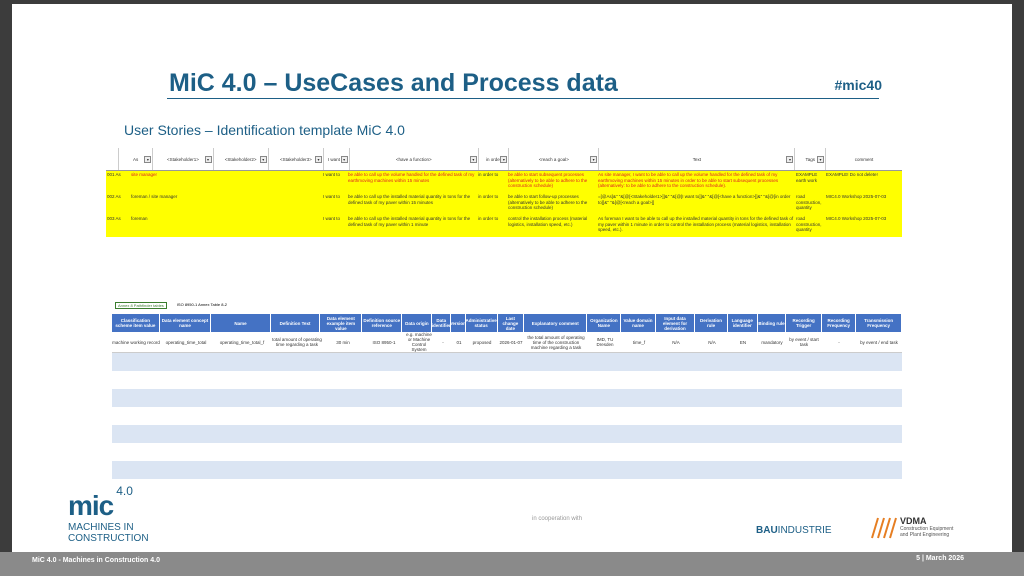 This screenshot has width=1024, height=576. Describe the element at coordinates (743, 342) in the screenshot. I see `data-cell: EN` at that location.